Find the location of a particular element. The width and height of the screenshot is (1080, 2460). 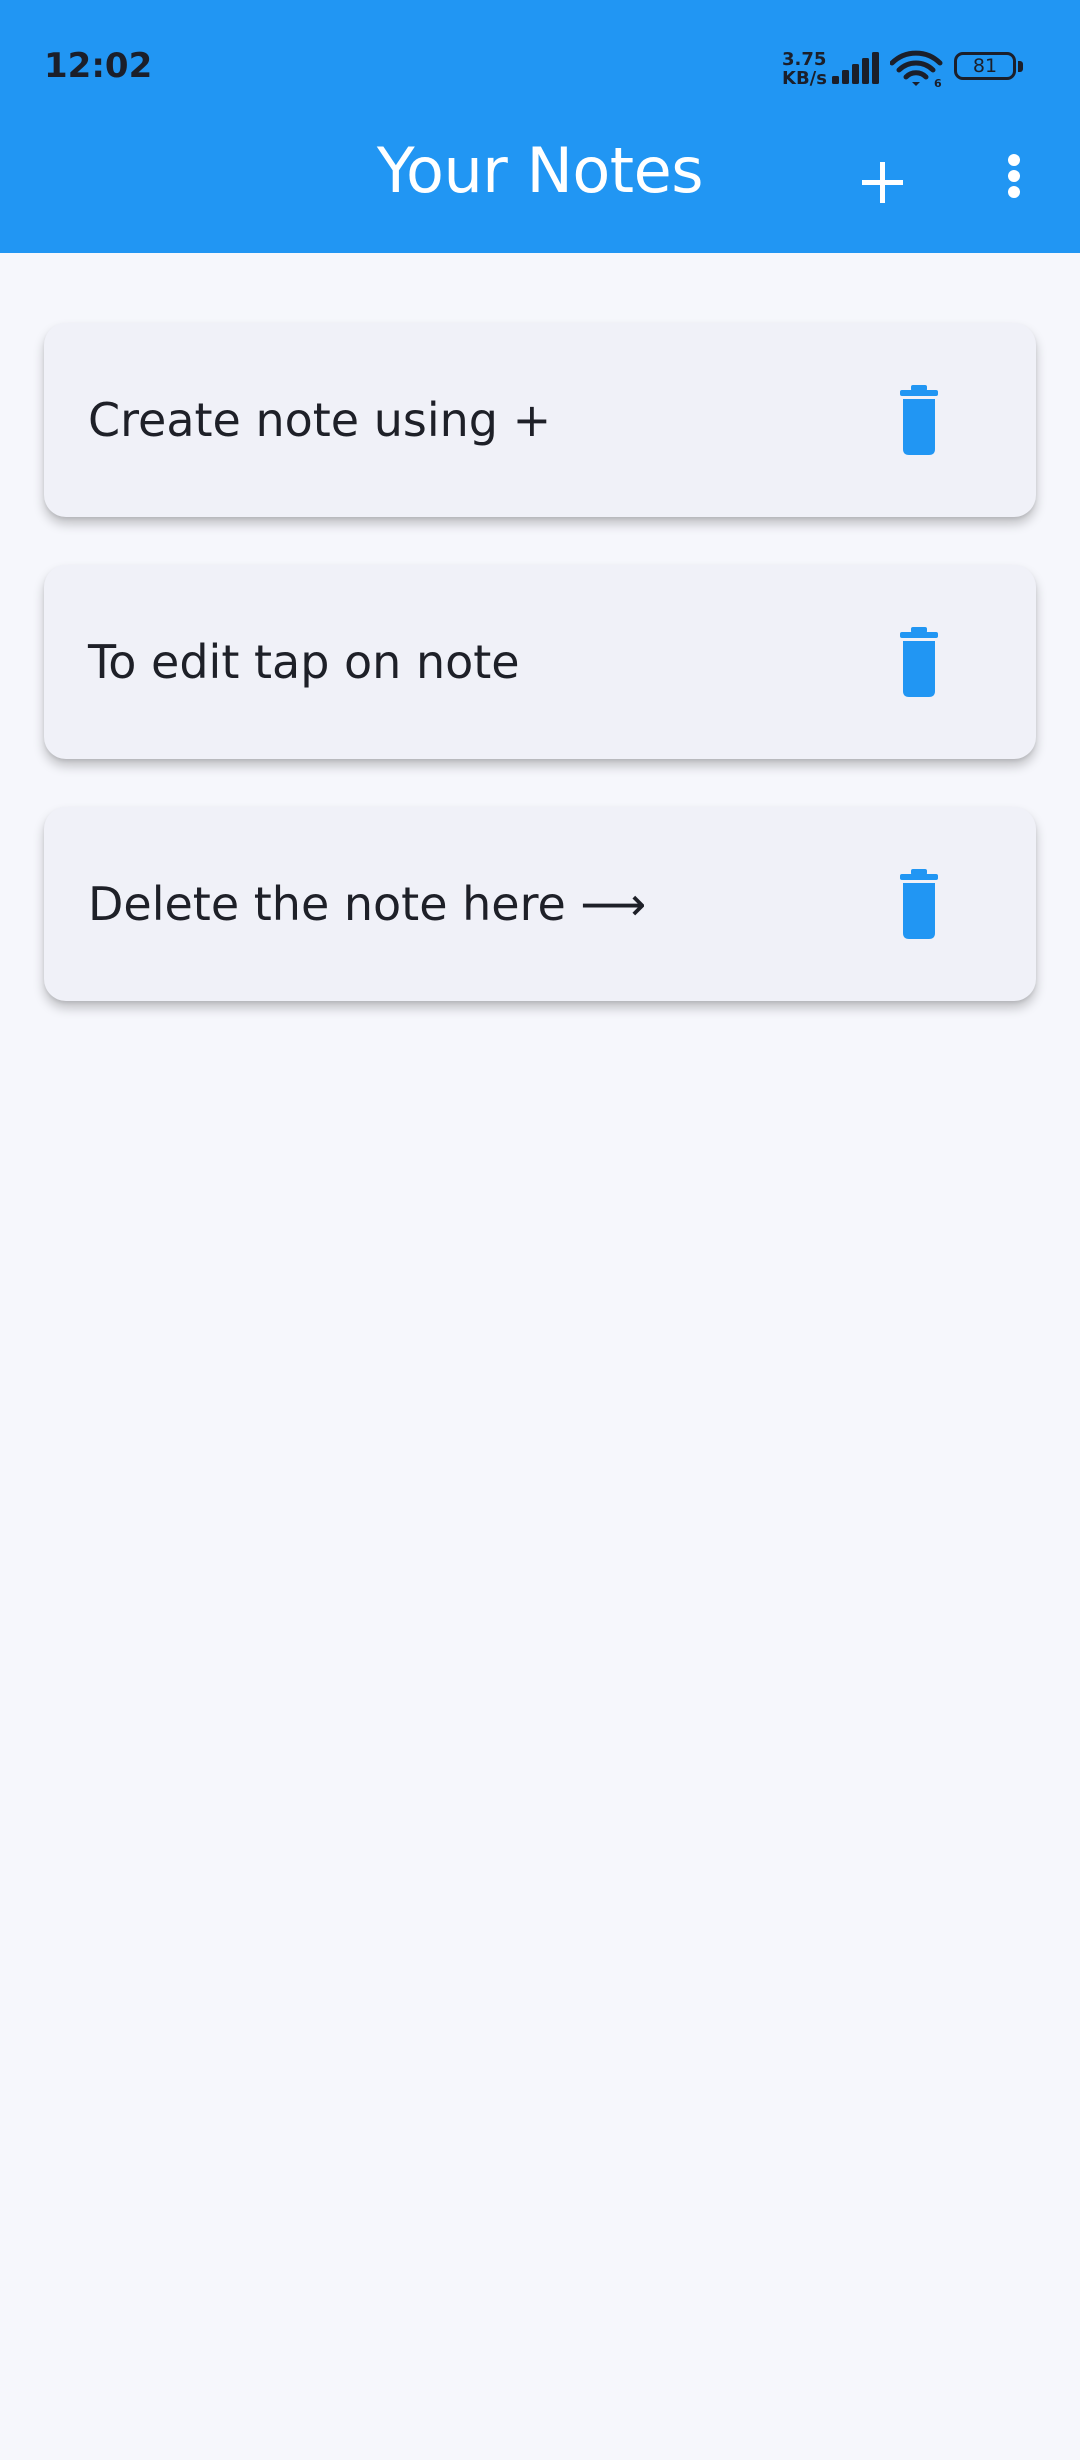

wifi-icon: 6 is located at coordinates (916, 69).